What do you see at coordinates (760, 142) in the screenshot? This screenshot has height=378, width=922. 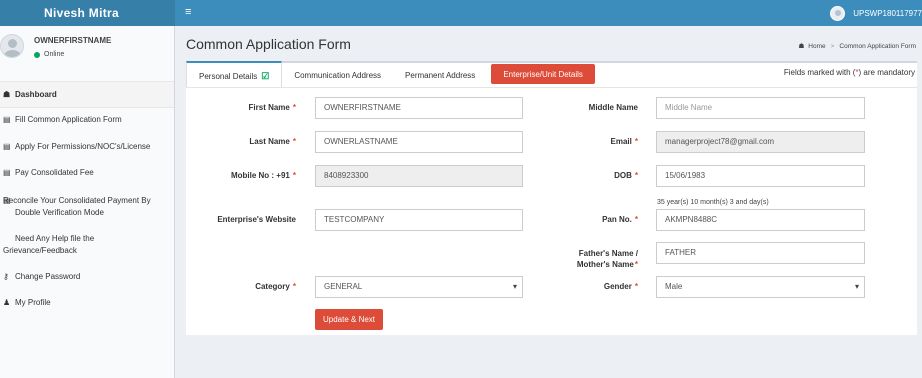 I see `email-field: managerproject78@gmail.com` at bounding box center [760, 142].